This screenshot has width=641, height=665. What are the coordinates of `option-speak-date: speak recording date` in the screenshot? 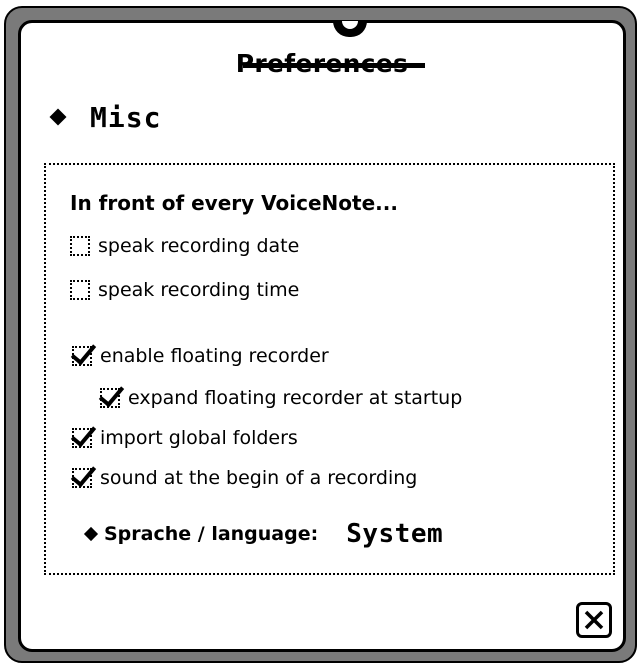 It's located at (184, 246).